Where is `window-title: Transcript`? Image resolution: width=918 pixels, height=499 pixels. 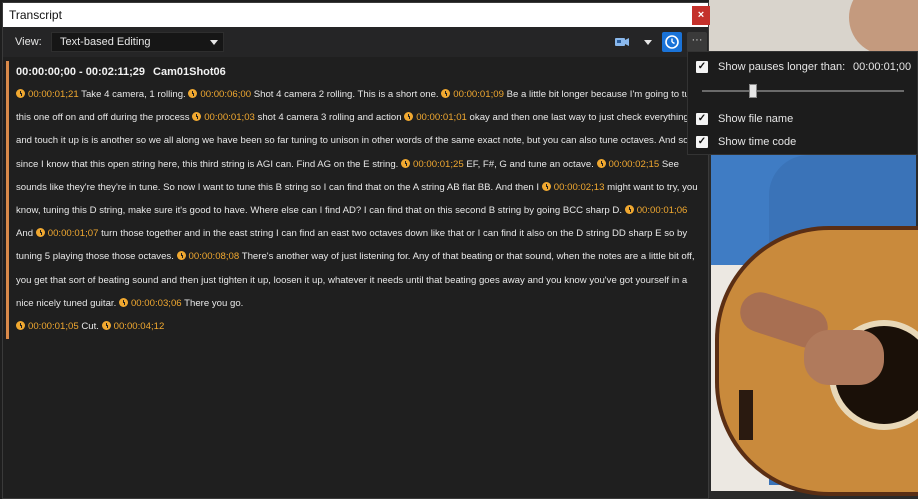 window-title: Transcript is located at coordinates (35, 15).